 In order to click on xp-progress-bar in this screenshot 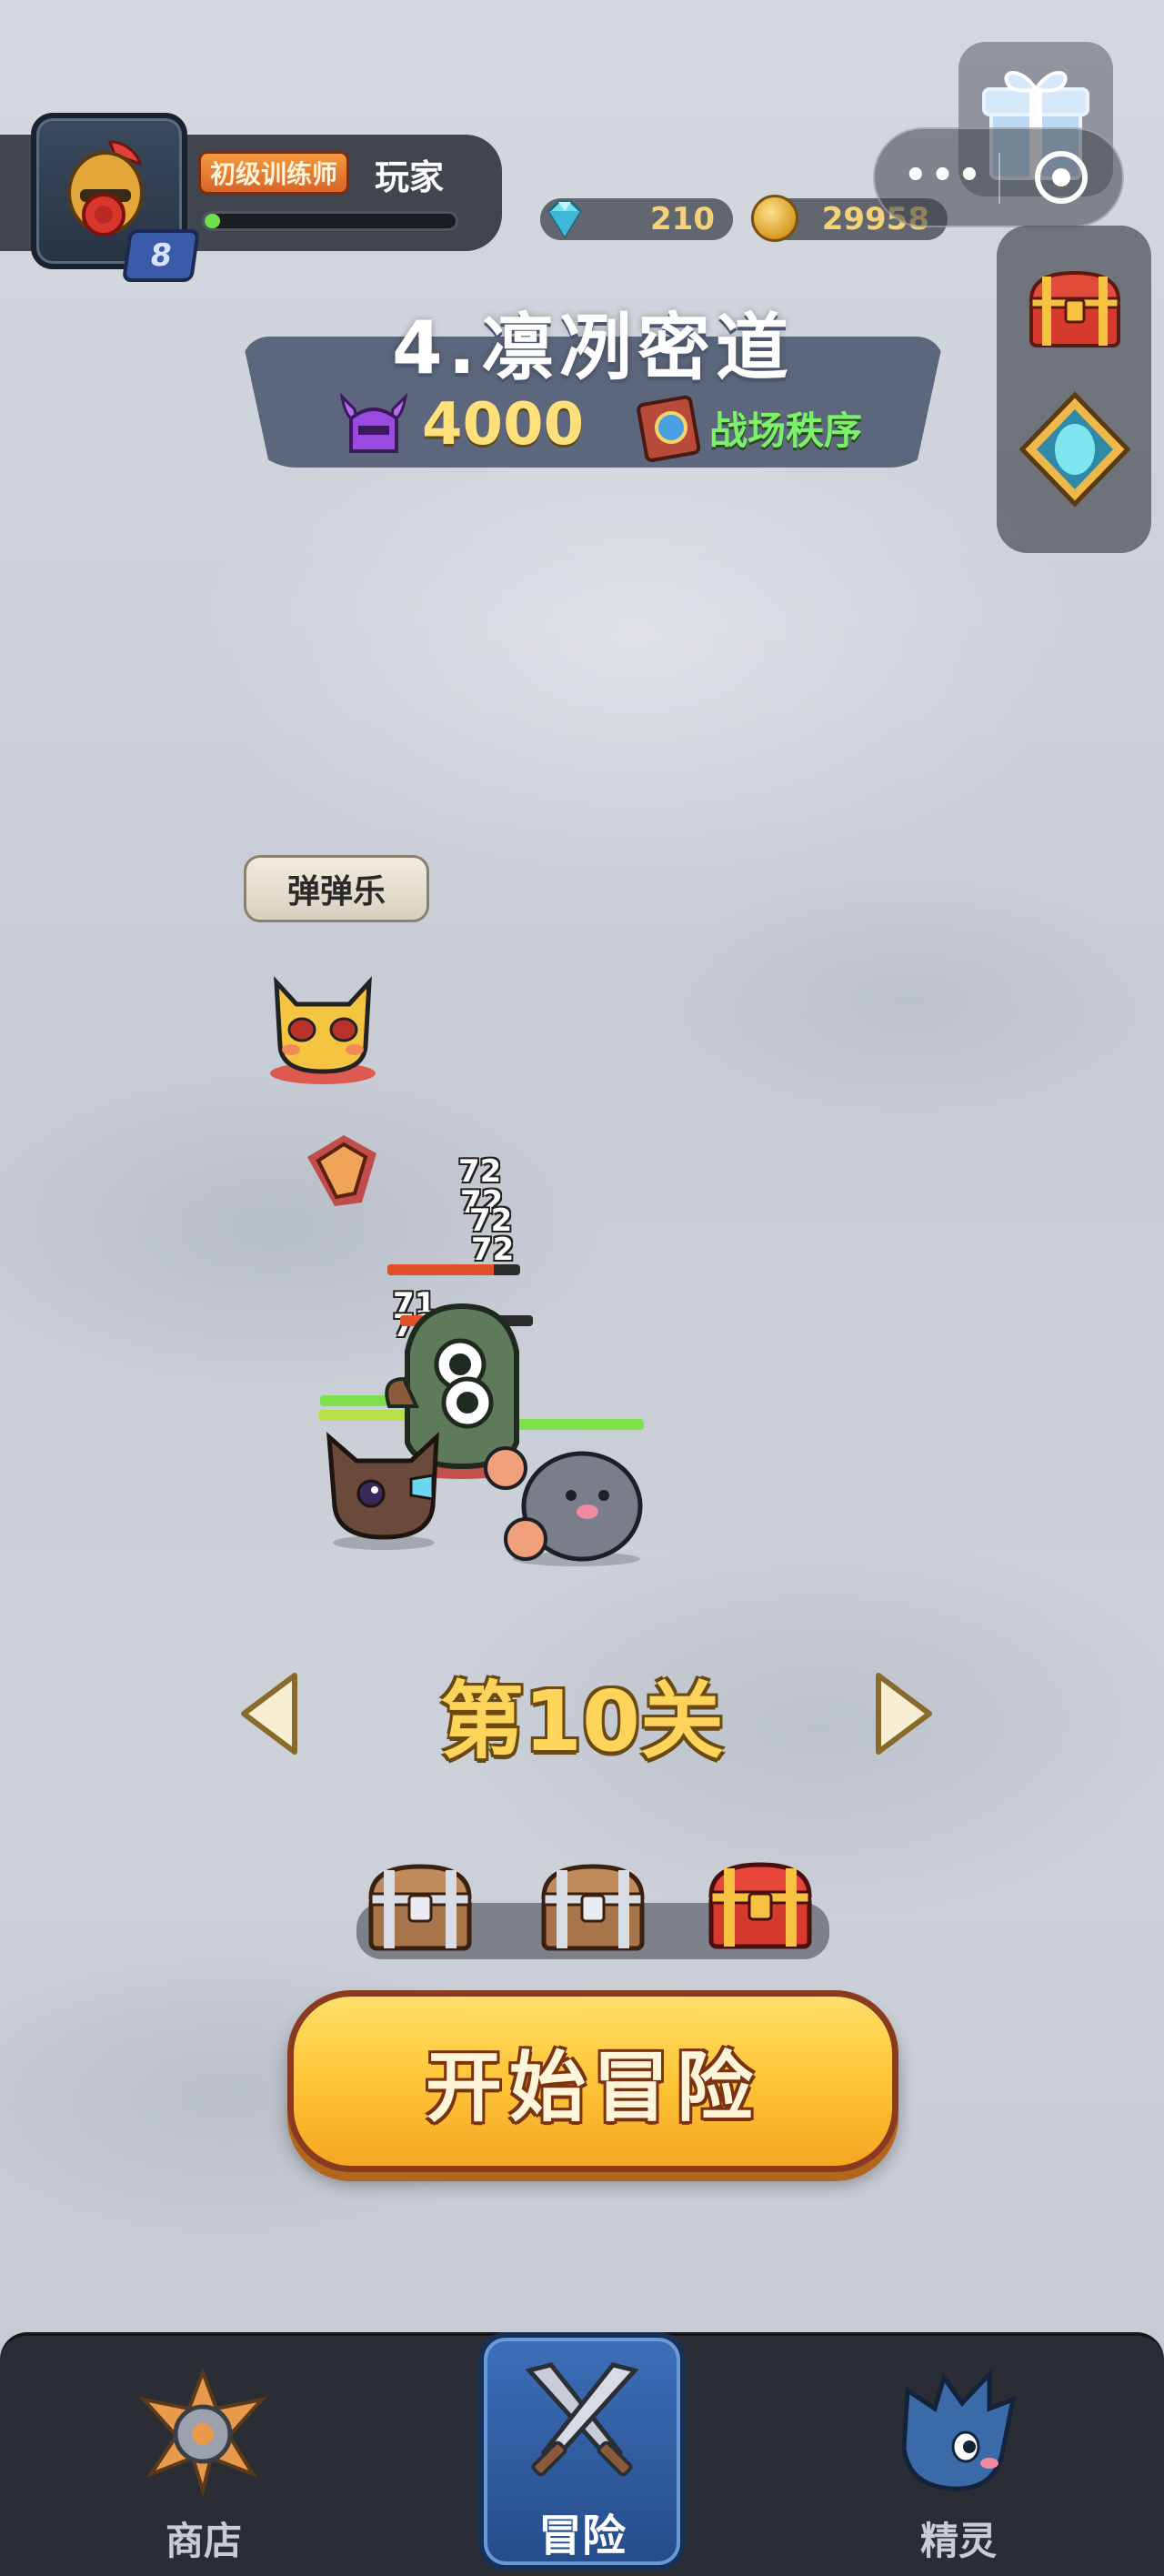, I will do `click(330, 221)`.